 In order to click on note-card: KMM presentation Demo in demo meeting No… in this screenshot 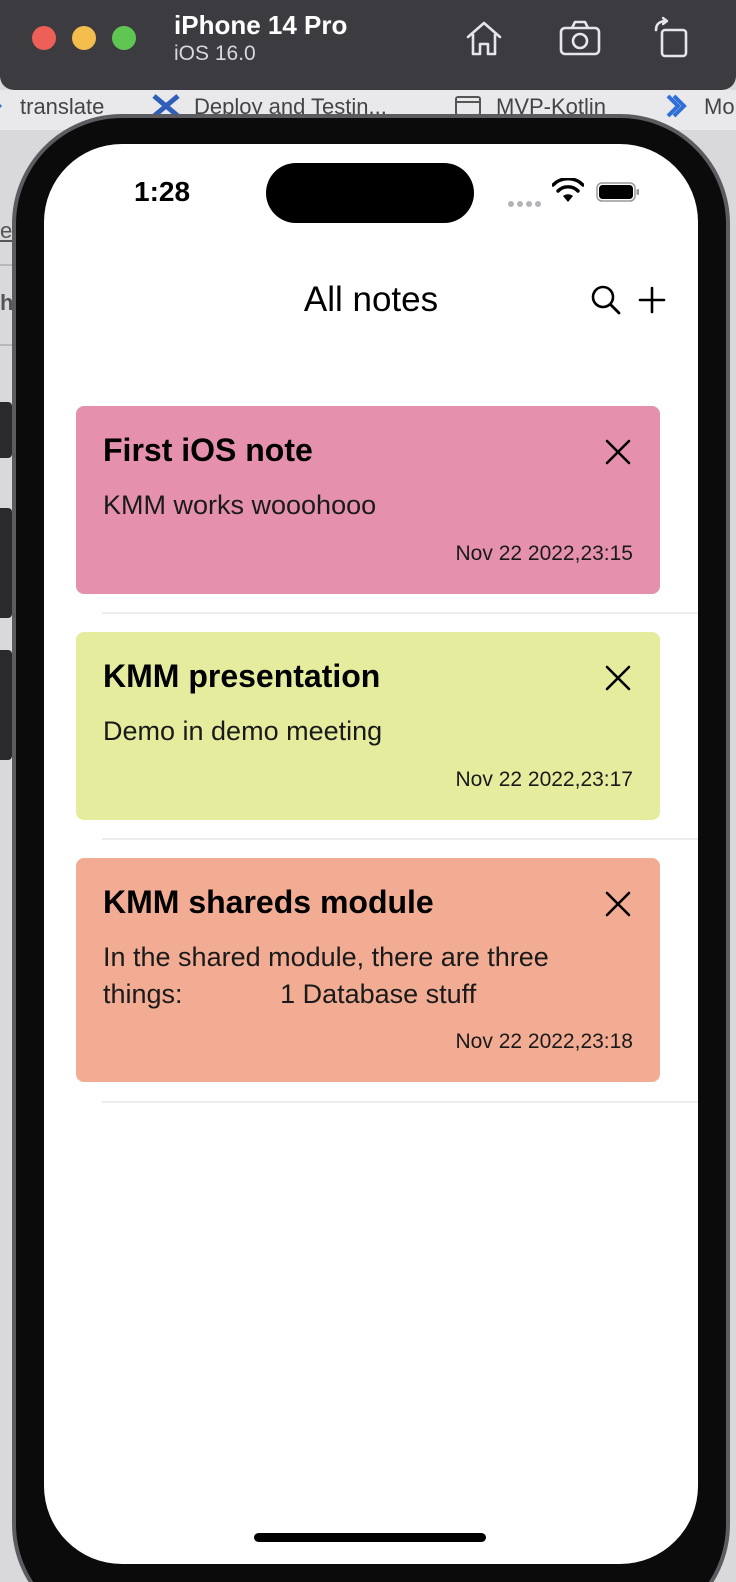, I will do `click(368, 726)`.